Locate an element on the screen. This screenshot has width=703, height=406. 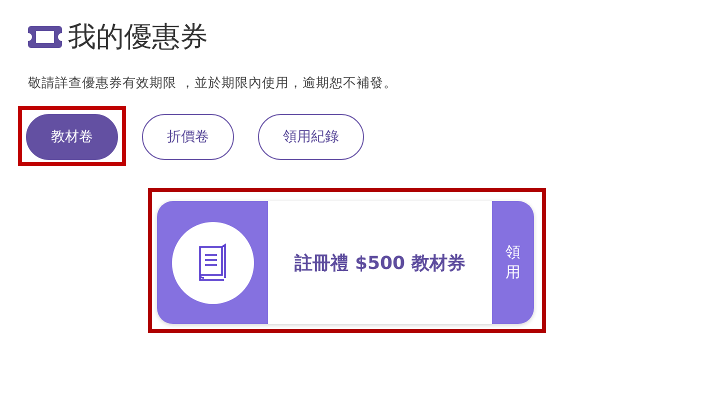
claim-button: 領用 is located at coordinates (513, 262).